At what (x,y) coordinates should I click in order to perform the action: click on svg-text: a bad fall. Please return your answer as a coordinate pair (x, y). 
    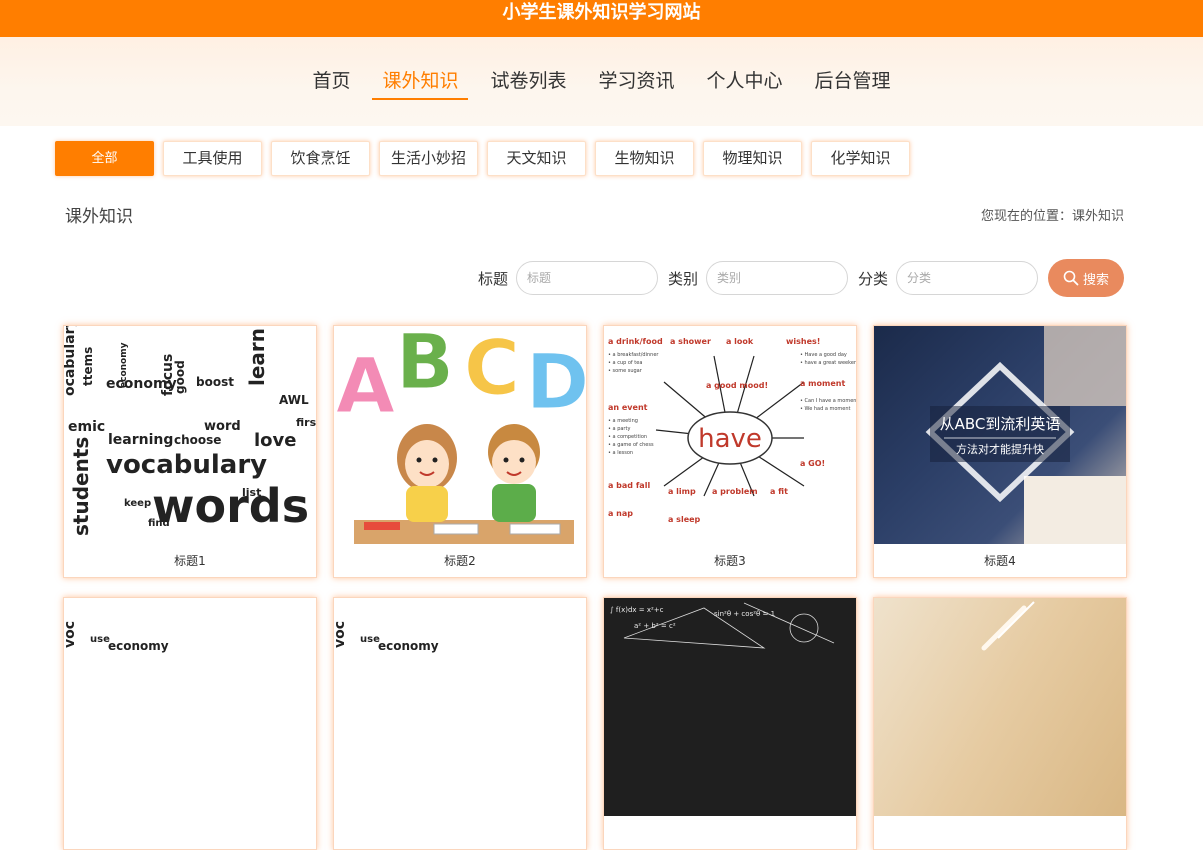
    Looking at the image, I should click on (629, 485).